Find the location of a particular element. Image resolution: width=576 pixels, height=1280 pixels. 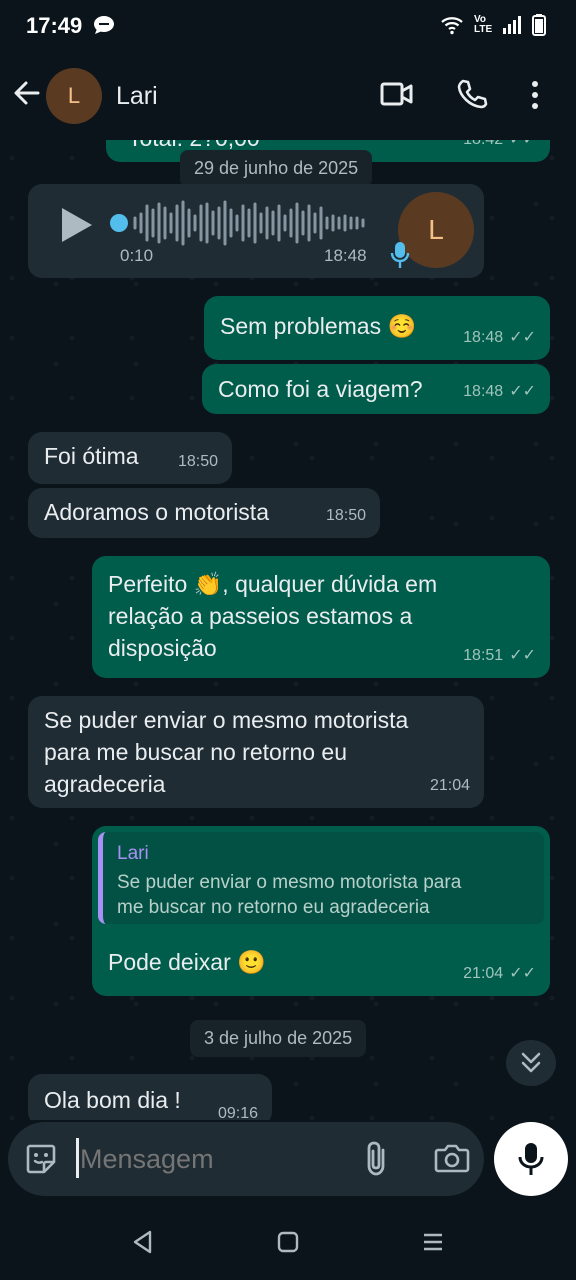

audio-waveform is located at coordinates (250, 223).